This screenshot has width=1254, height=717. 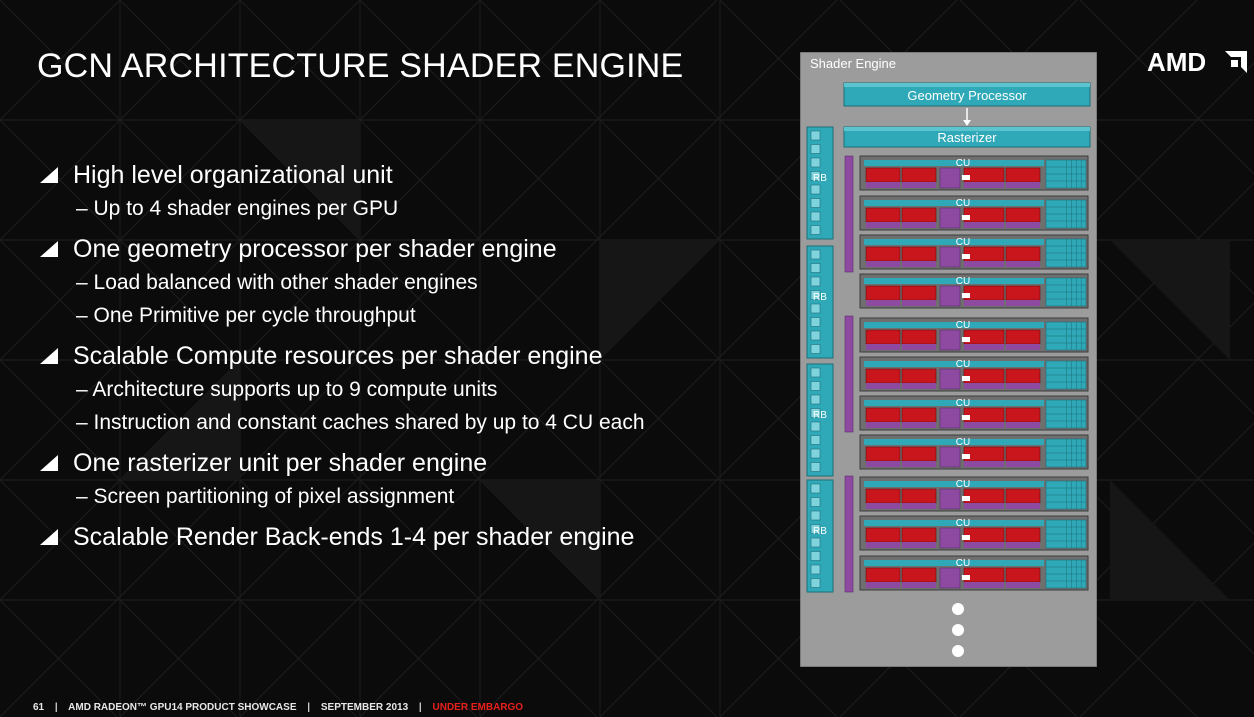 I want to click on bullet-item: One rasterizer unit per shader engine, so click(x=408, y=463).